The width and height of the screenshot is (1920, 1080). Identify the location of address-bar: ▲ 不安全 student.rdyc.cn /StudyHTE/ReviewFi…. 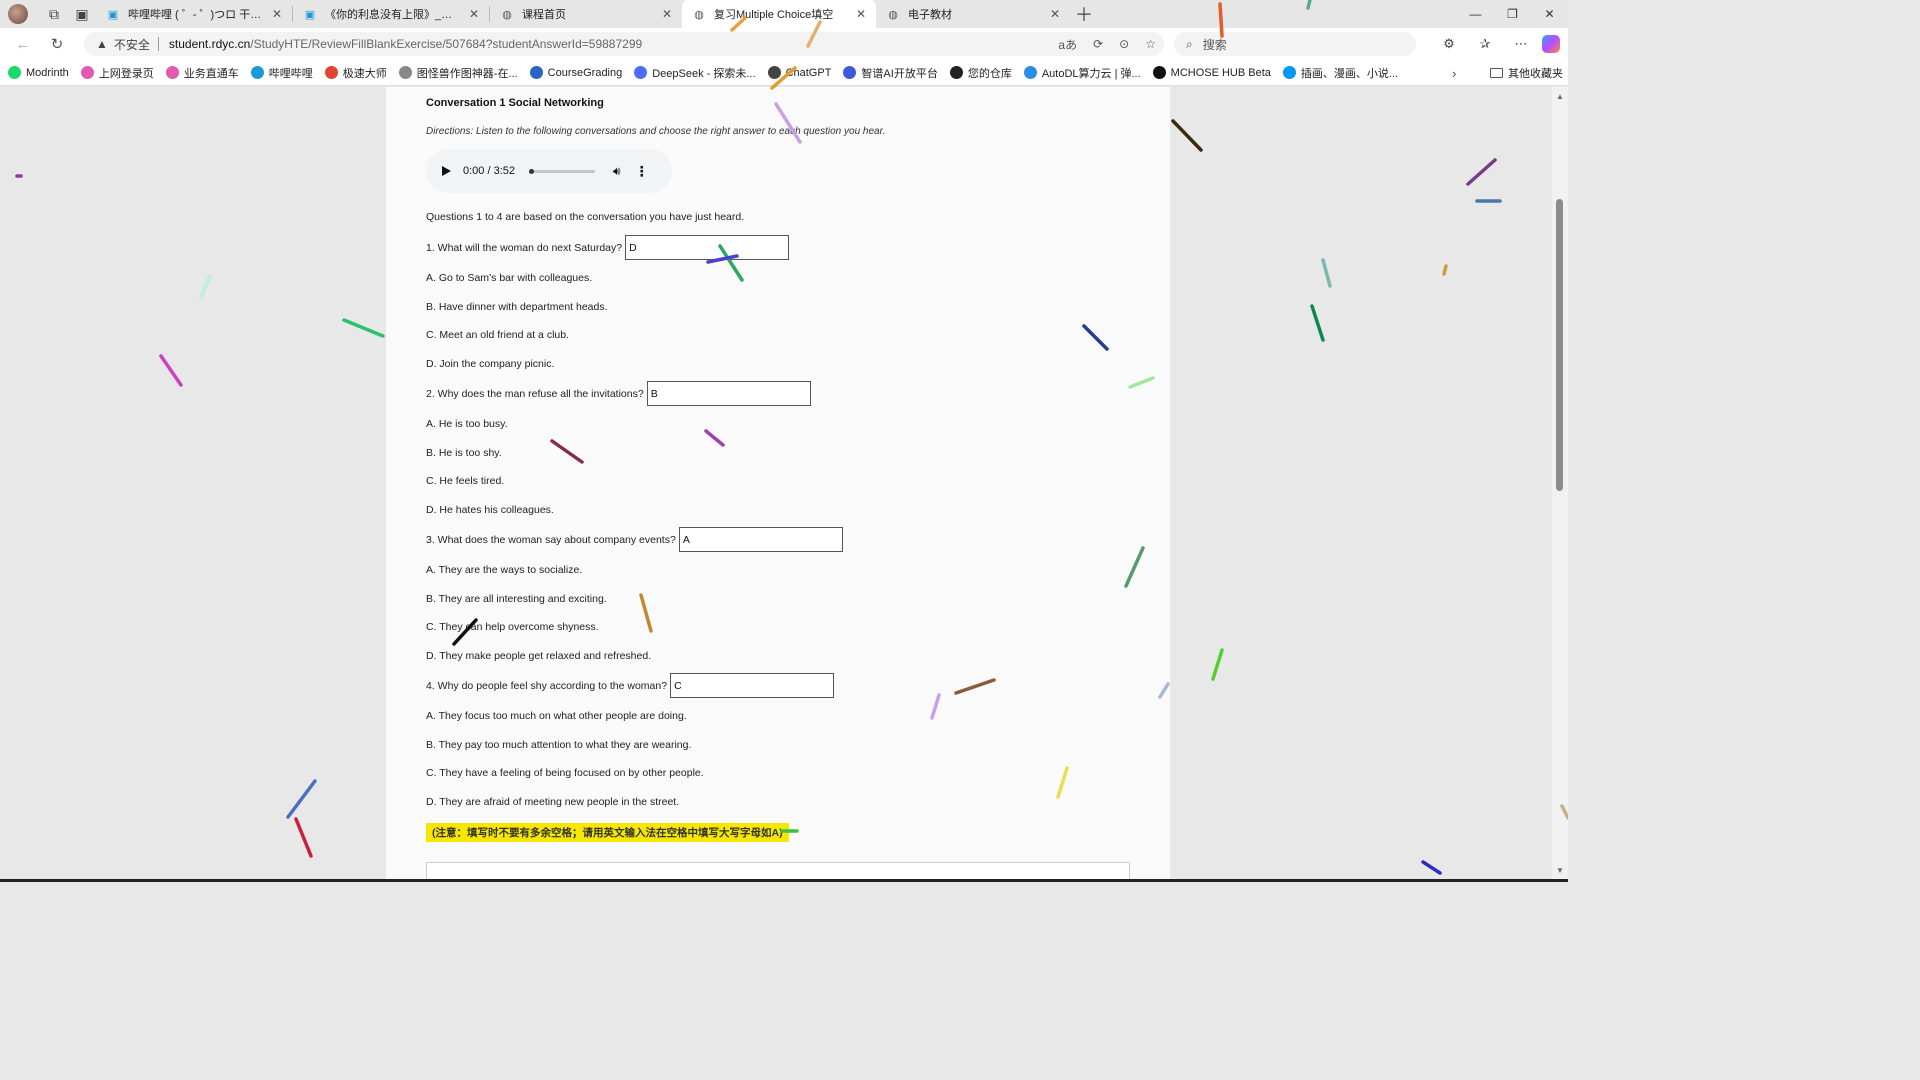
(624, 44).